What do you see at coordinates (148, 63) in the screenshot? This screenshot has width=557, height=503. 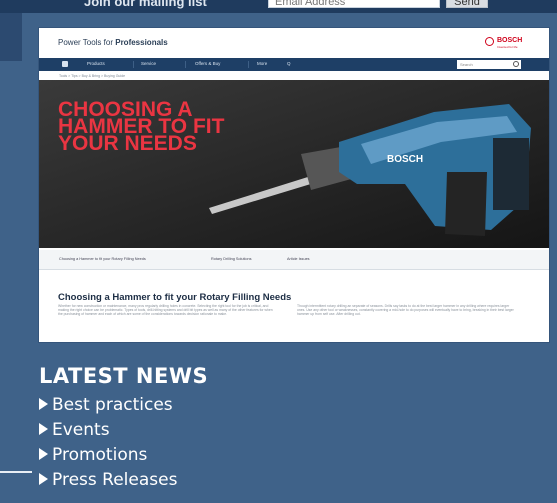 I see `nav-item-service: Service` at bounding box center [148, 63].